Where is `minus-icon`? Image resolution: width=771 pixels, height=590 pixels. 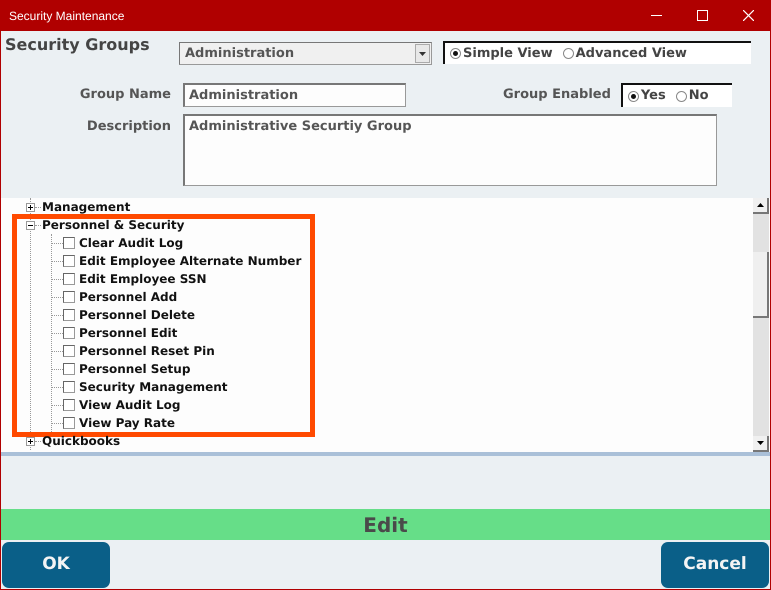 minus-icon is located at coordinates (30, 225).